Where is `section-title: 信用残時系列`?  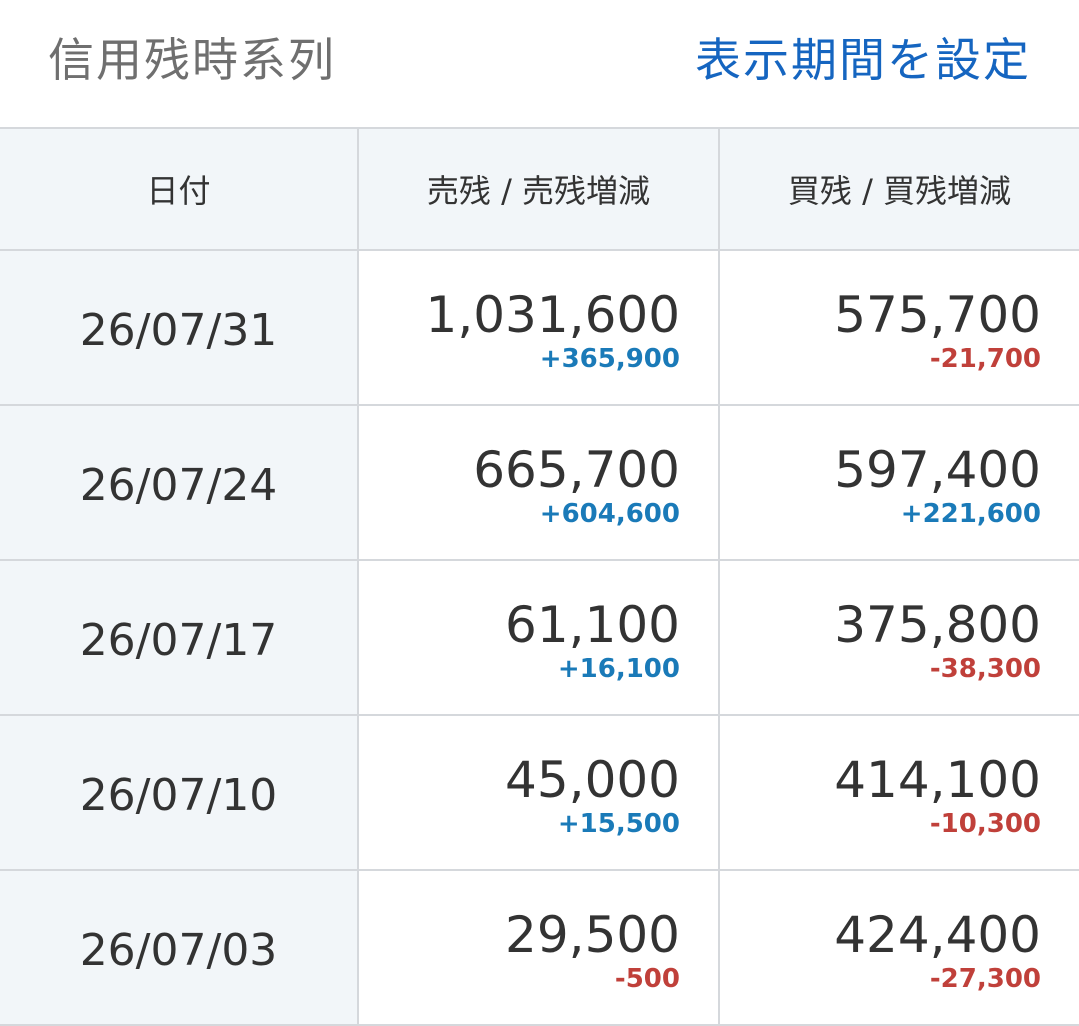
section-title: 信用残時系列 is located at coordinates (192, 60).